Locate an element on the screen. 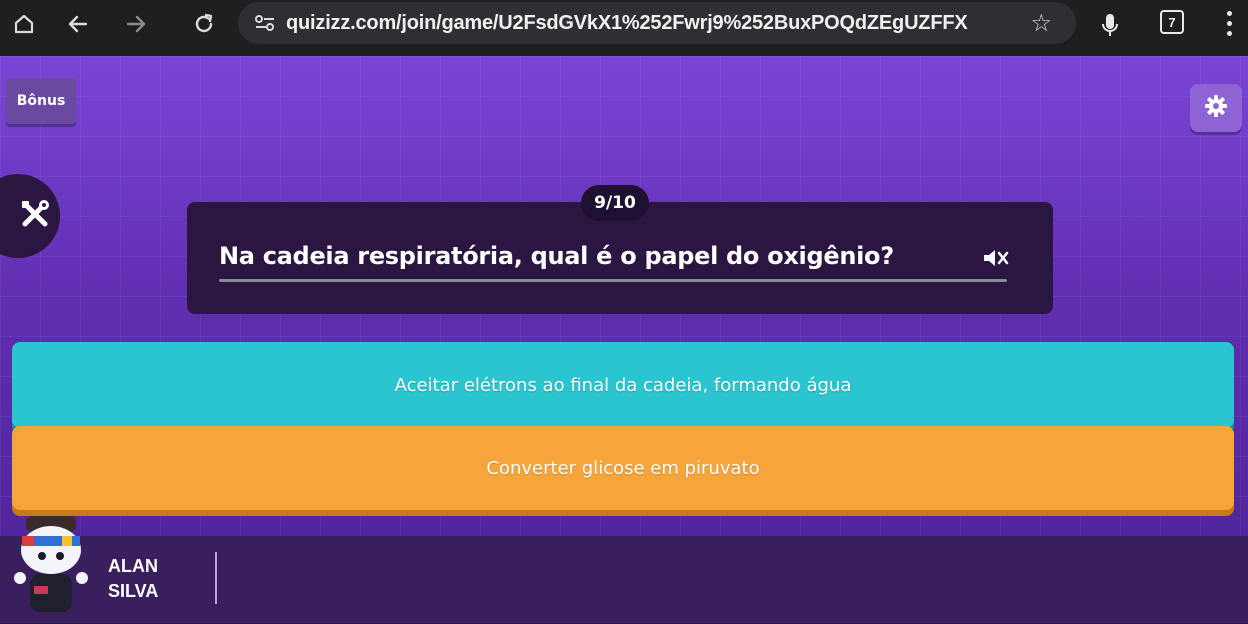 The image size is (1248, 624). question-underline is located at coordinates (613, 280).